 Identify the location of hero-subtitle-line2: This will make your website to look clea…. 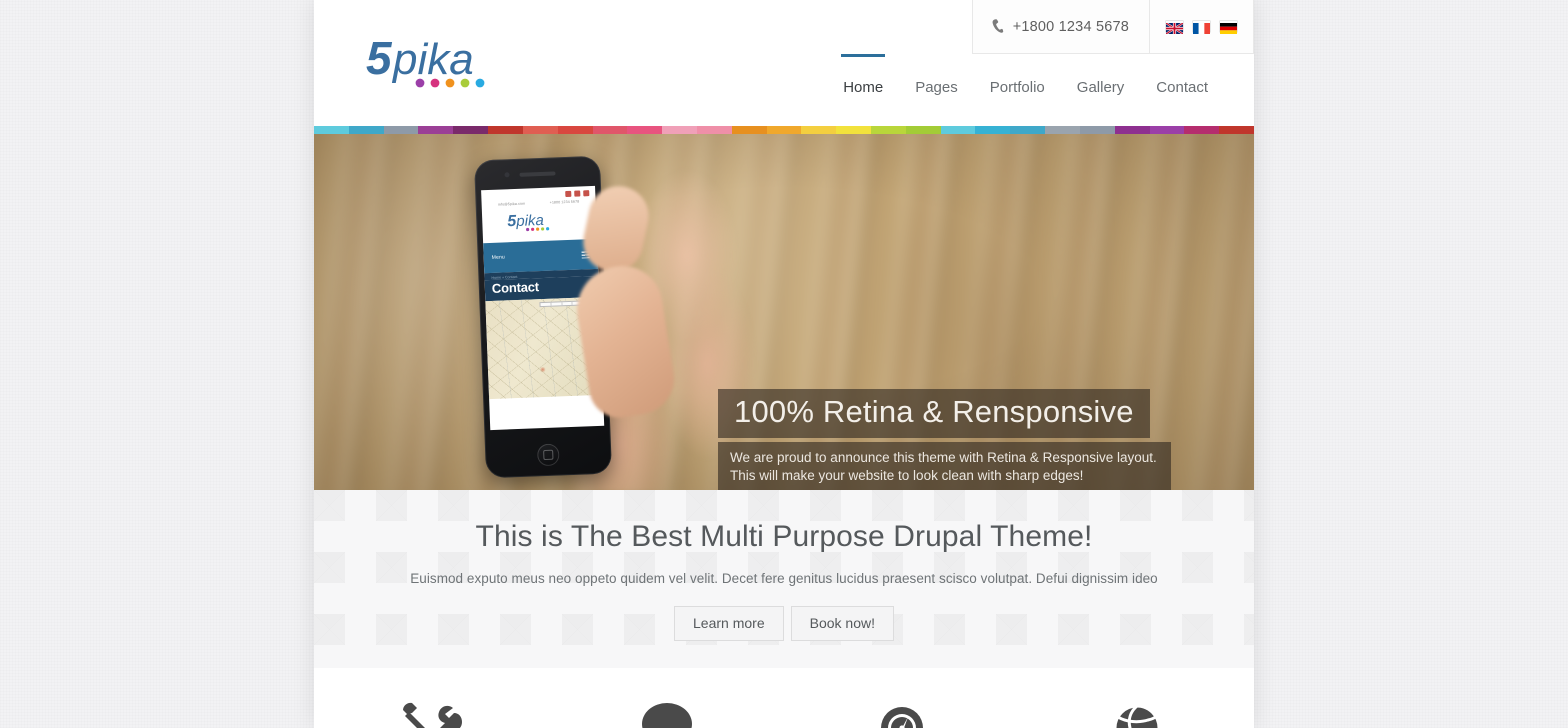
(907, 475).